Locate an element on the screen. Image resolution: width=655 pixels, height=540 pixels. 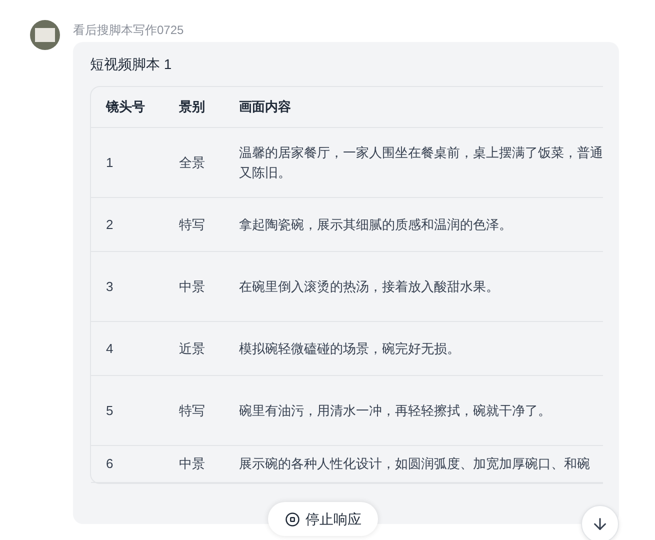
table-cell-text: 近景 is located at coordinates (192, 349).